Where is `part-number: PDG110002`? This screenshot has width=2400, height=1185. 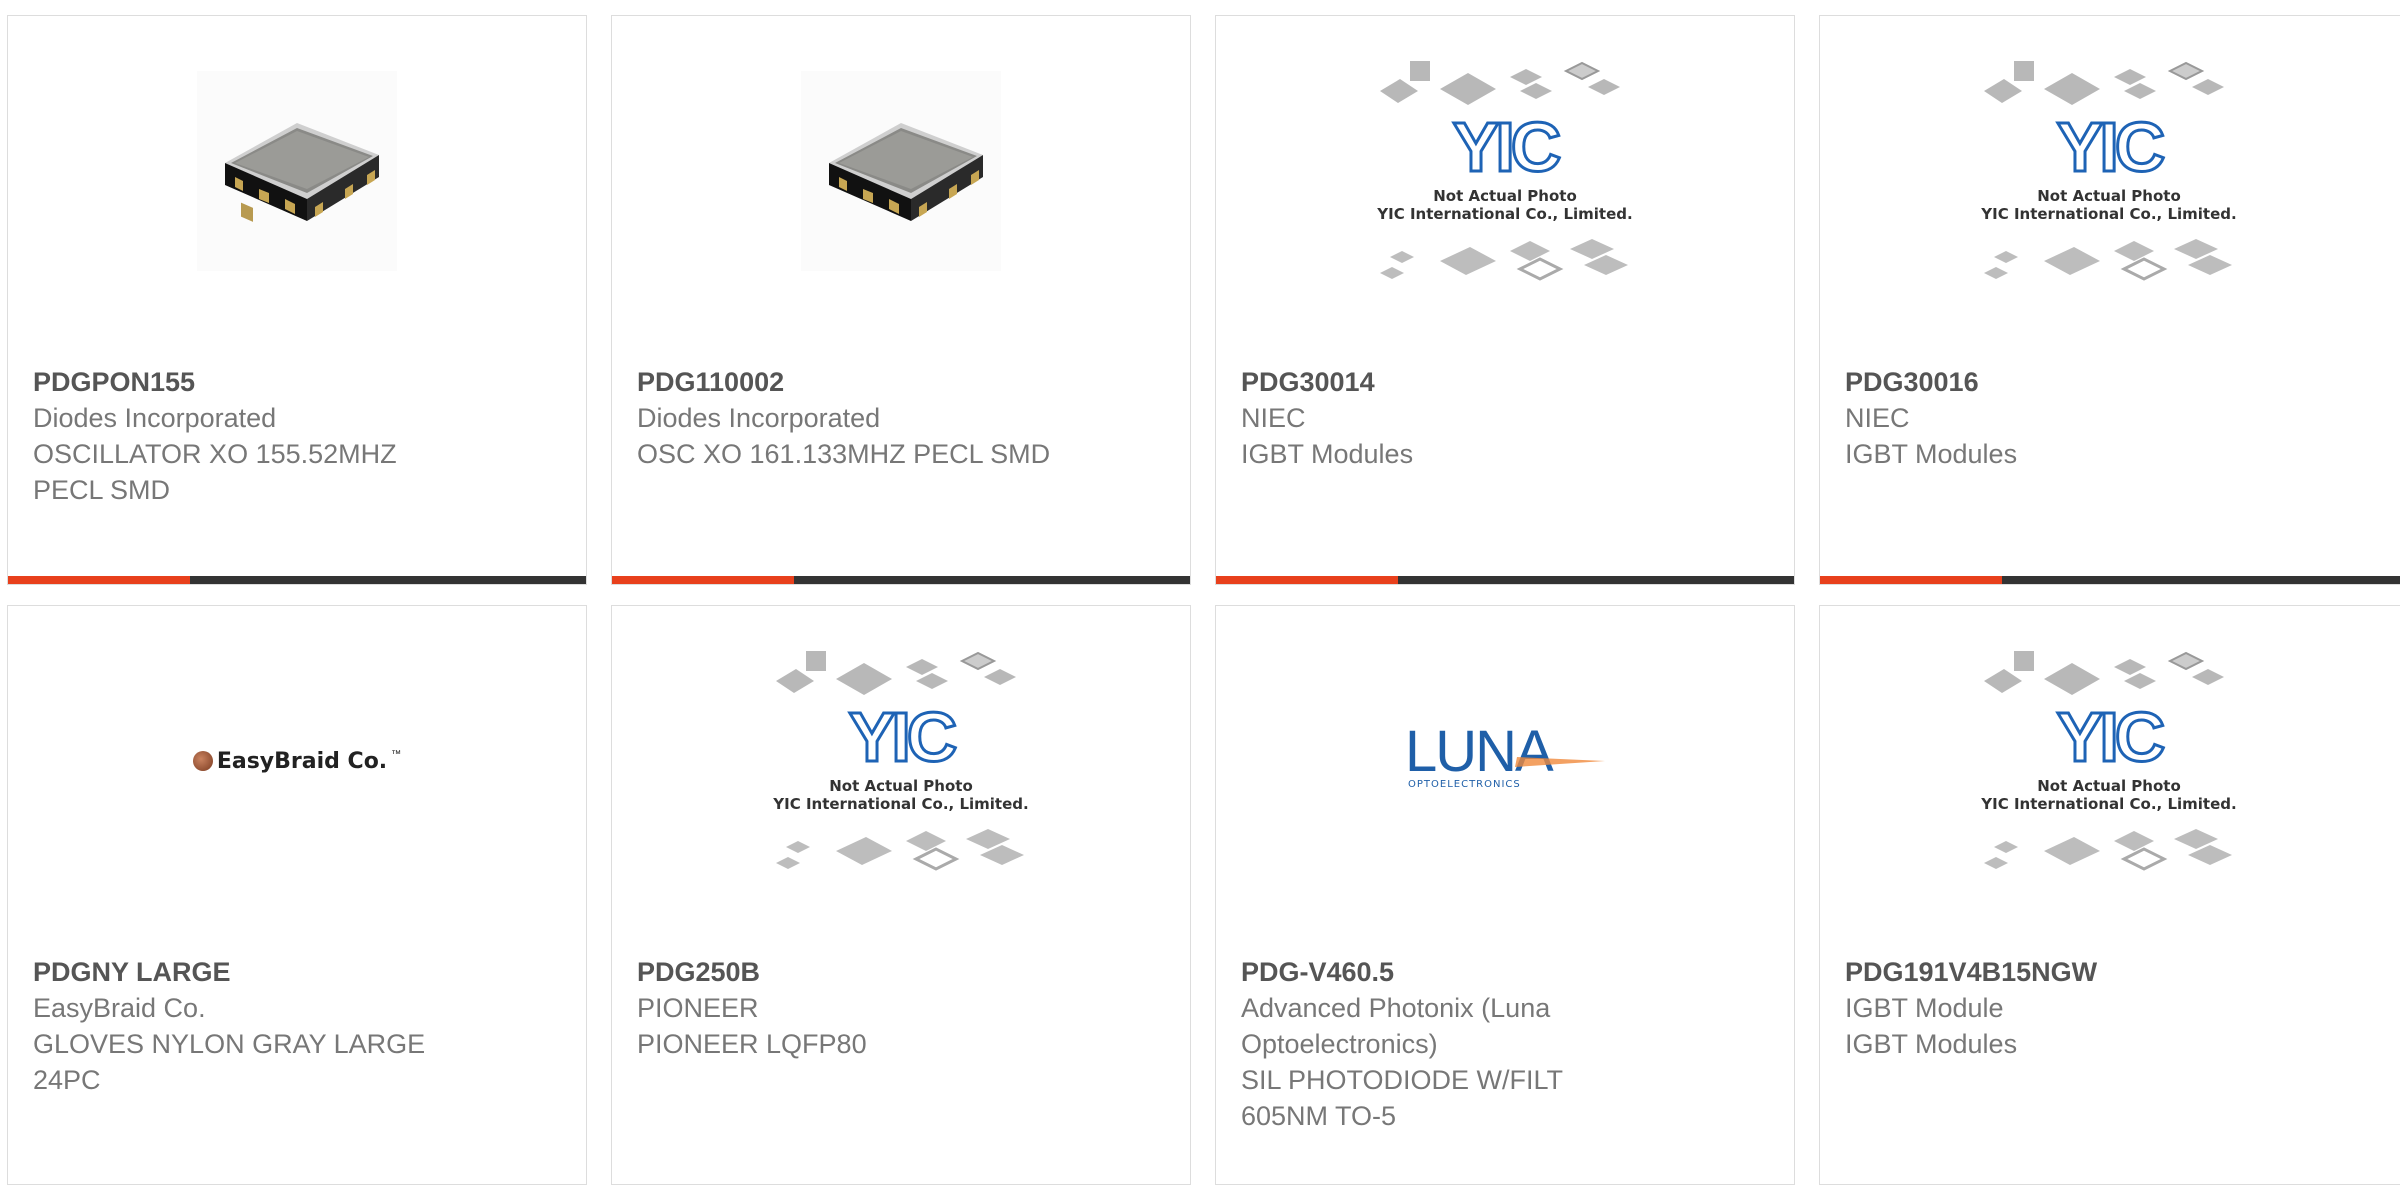
part-number: PDG110002 is located at coordinates (901, 382).